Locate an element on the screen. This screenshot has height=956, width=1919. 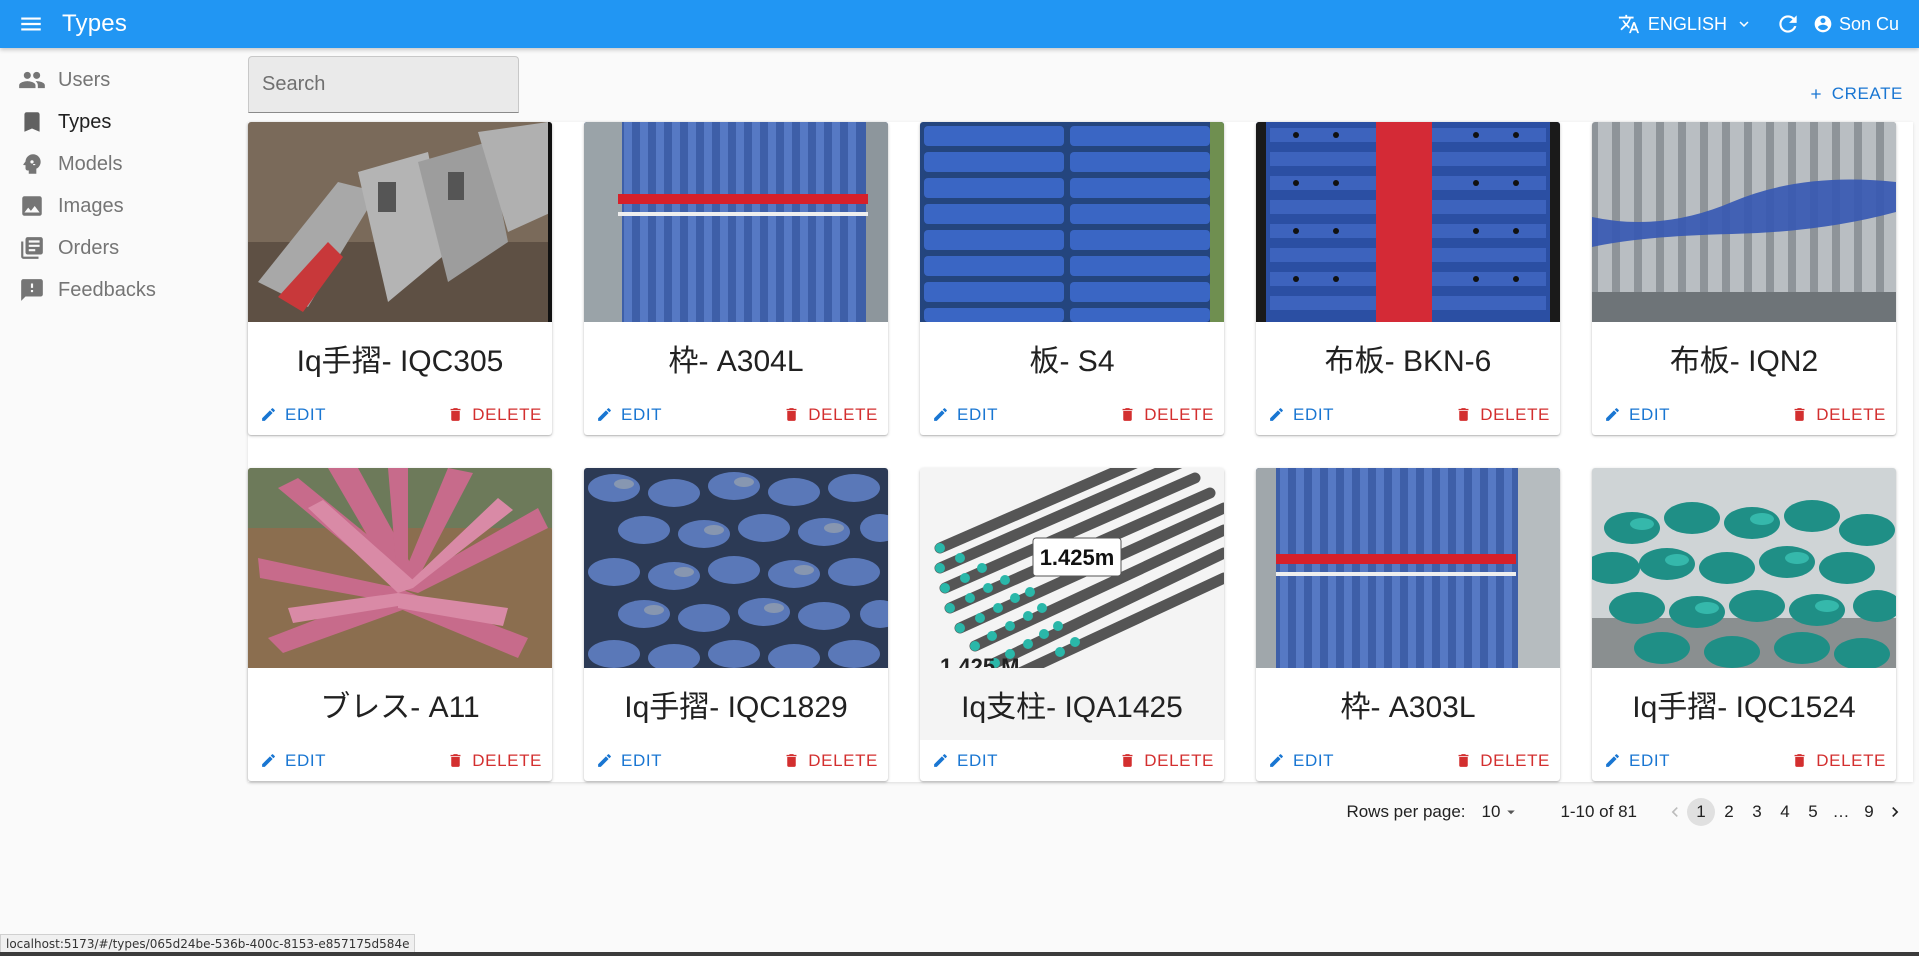
chevron-right-icon is located at coordinates (1895, 812).